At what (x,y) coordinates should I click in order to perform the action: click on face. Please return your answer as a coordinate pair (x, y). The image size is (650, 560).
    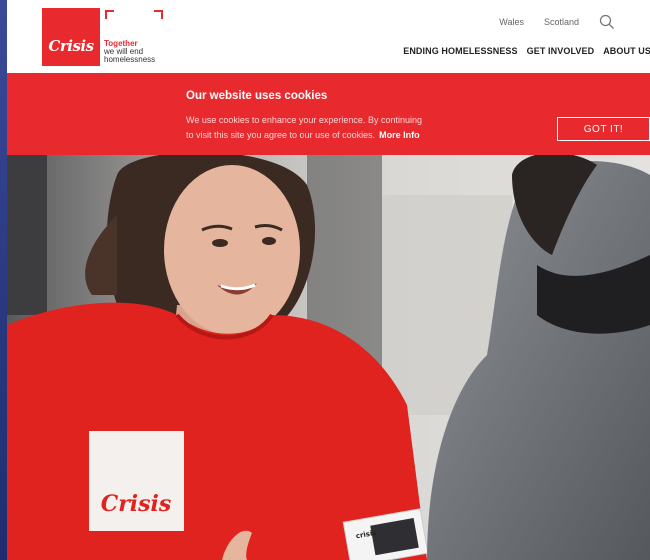
    Looking at the image, I should click on (232, 250).